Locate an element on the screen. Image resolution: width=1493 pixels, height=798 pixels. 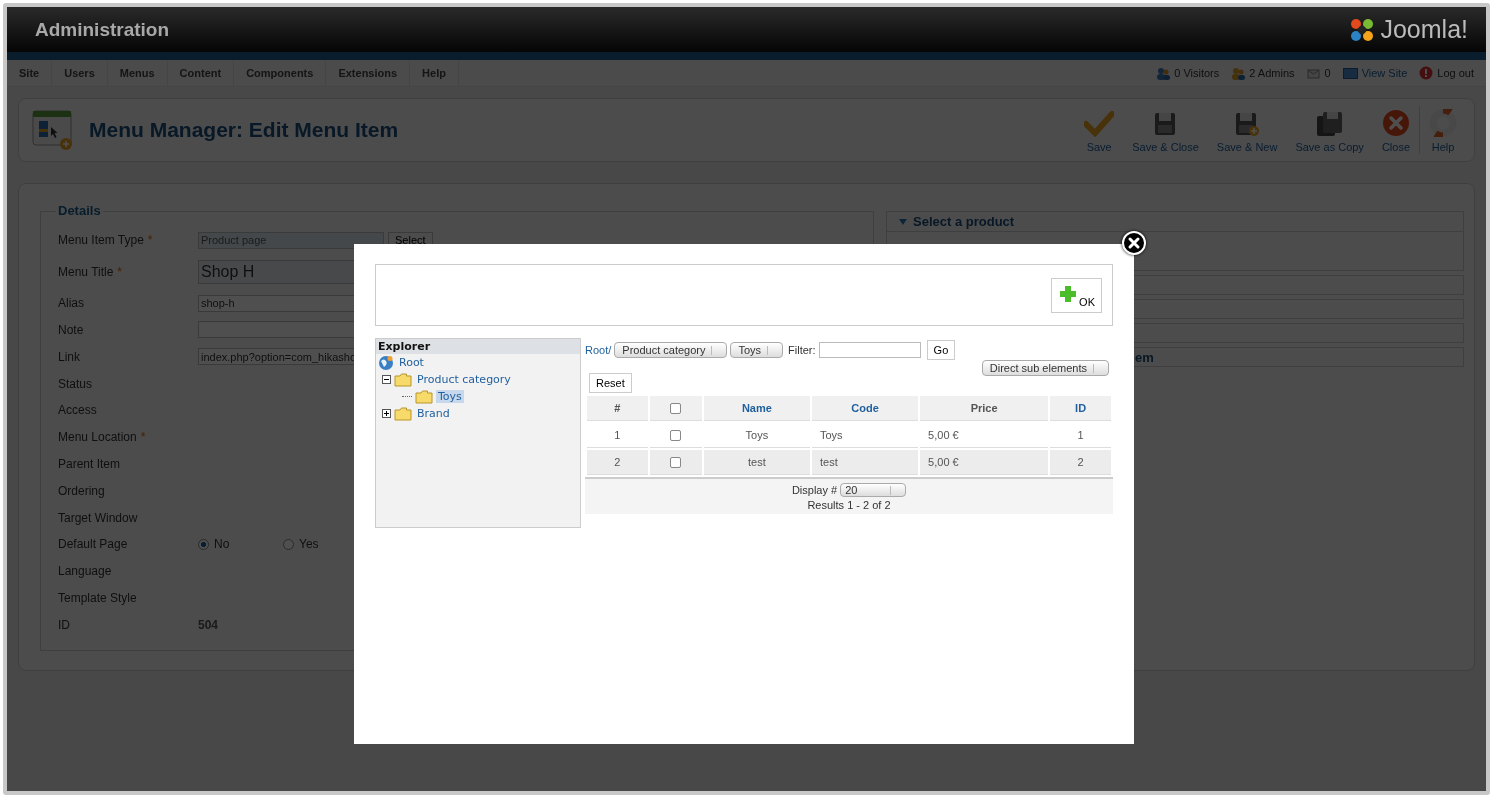
field-label: Ordering is located at coordinates (82, 490).